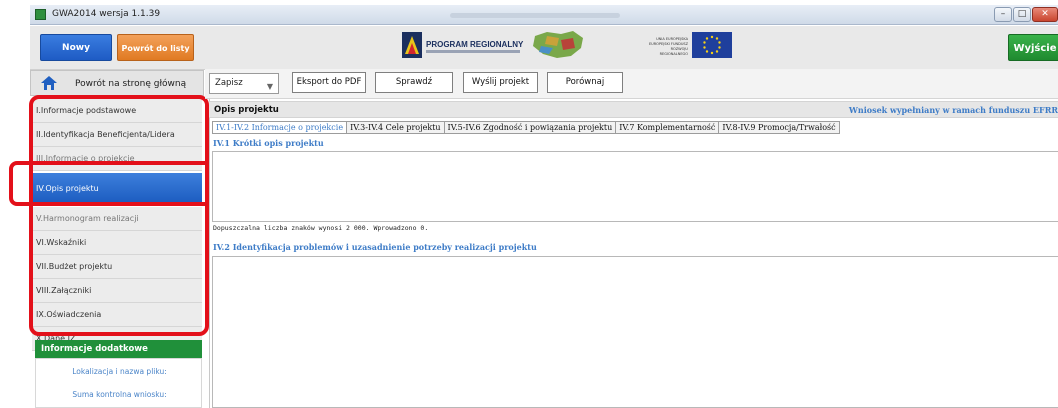  I want to click on compare-button: Porównaj, so click(585, 82).